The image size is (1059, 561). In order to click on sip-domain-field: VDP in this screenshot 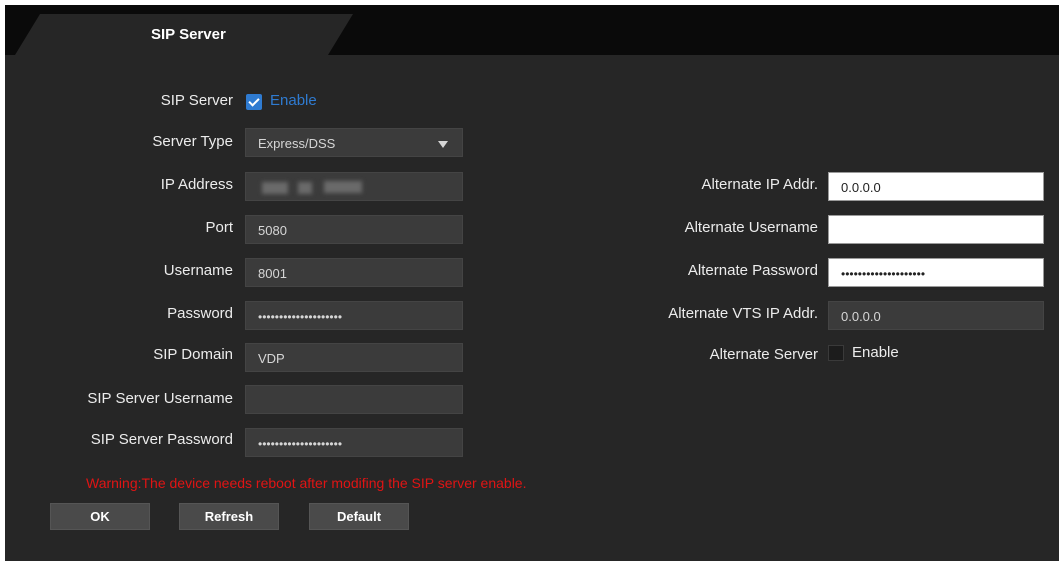, I will do `click(354, 357)`.